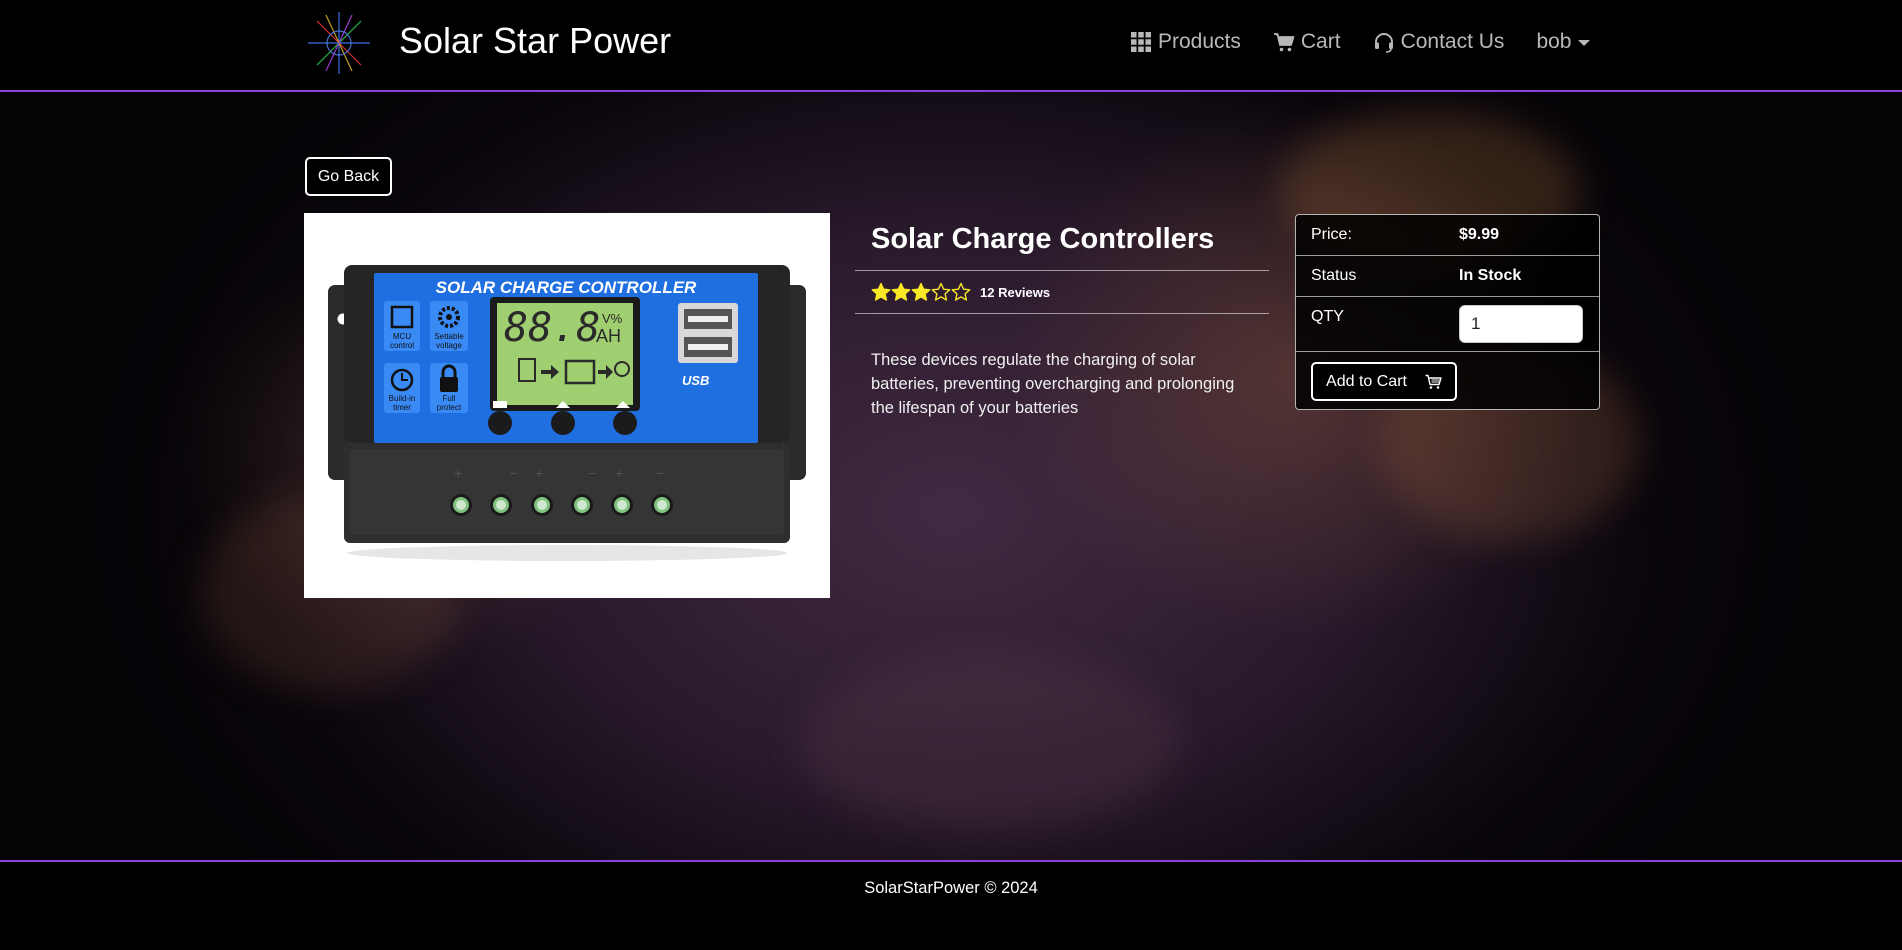 The width and height of the screenshot is (1902, 950). Describe the element at coordinates (1327, 316) in the screenshot. I see `qty-label: QTY` at that location.